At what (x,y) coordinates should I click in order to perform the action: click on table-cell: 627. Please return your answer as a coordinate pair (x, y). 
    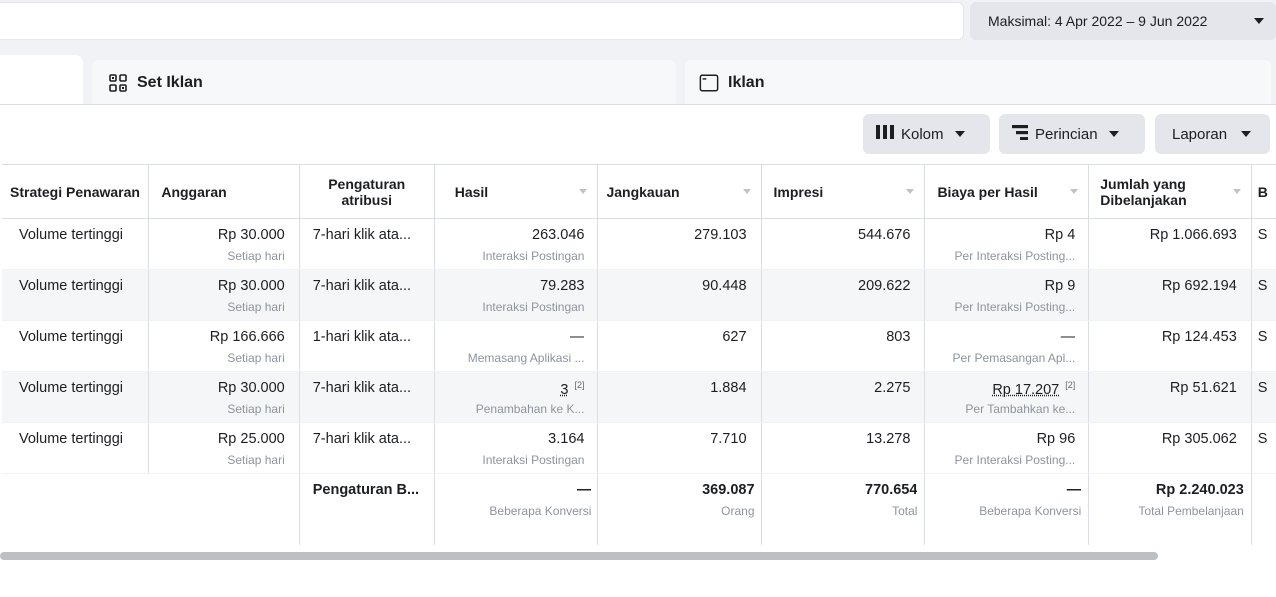
    Looking at the image, I should click on (679, 346).